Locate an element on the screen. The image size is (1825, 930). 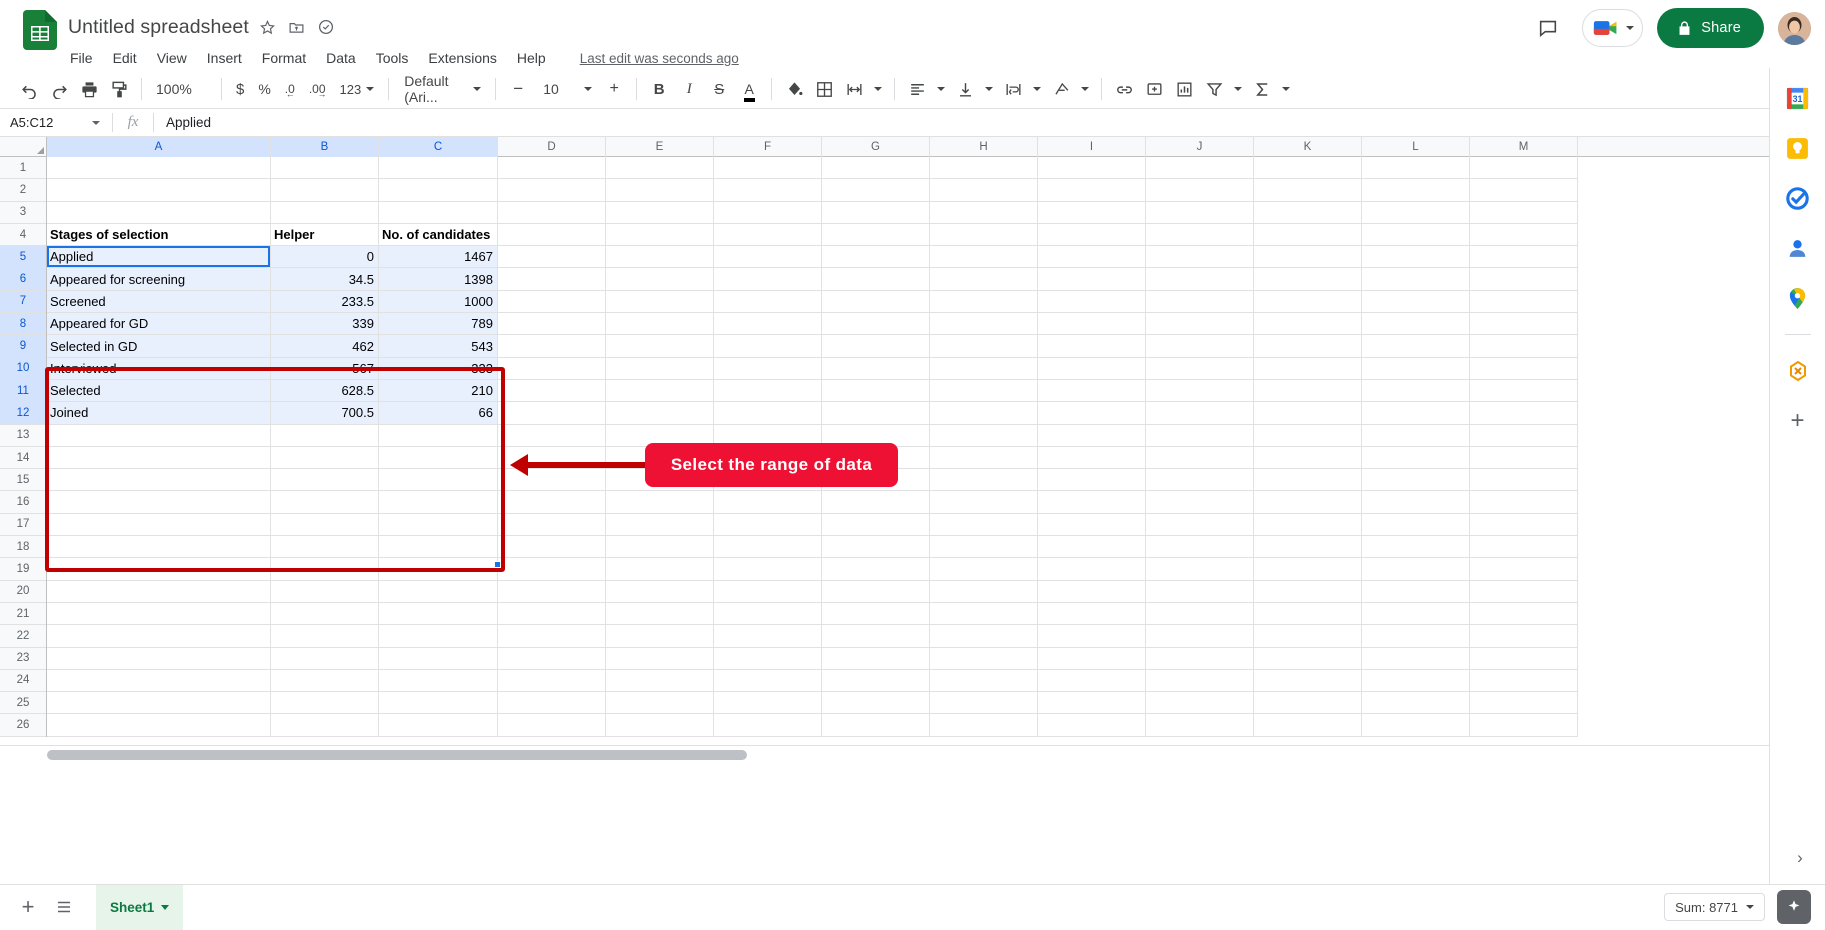
cell-A19 is located at coordinates (159, 569).